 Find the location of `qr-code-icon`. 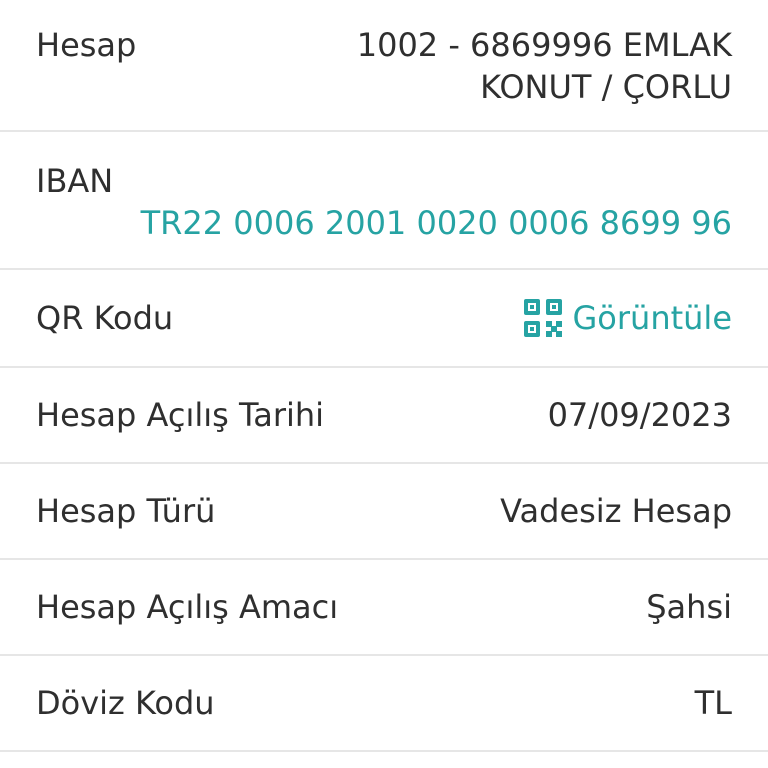

qr-code-icon is located at coordinates (542, 318).